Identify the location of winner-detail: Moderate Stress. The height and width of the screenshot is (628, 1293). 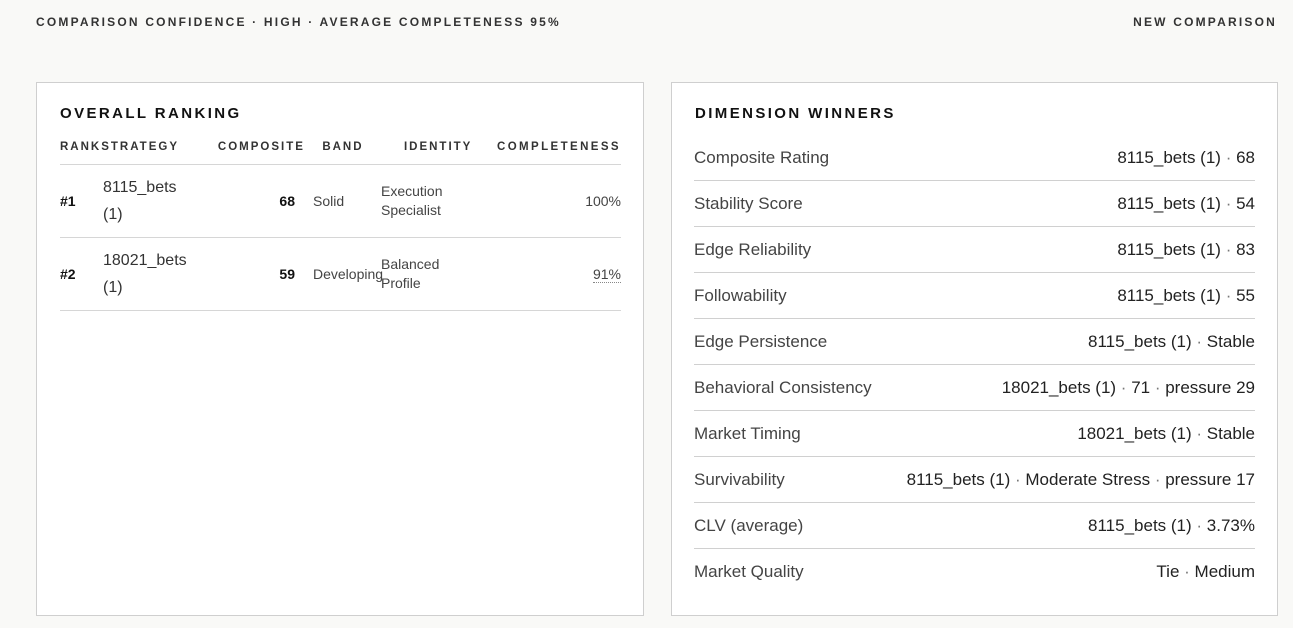
(1088, 479).